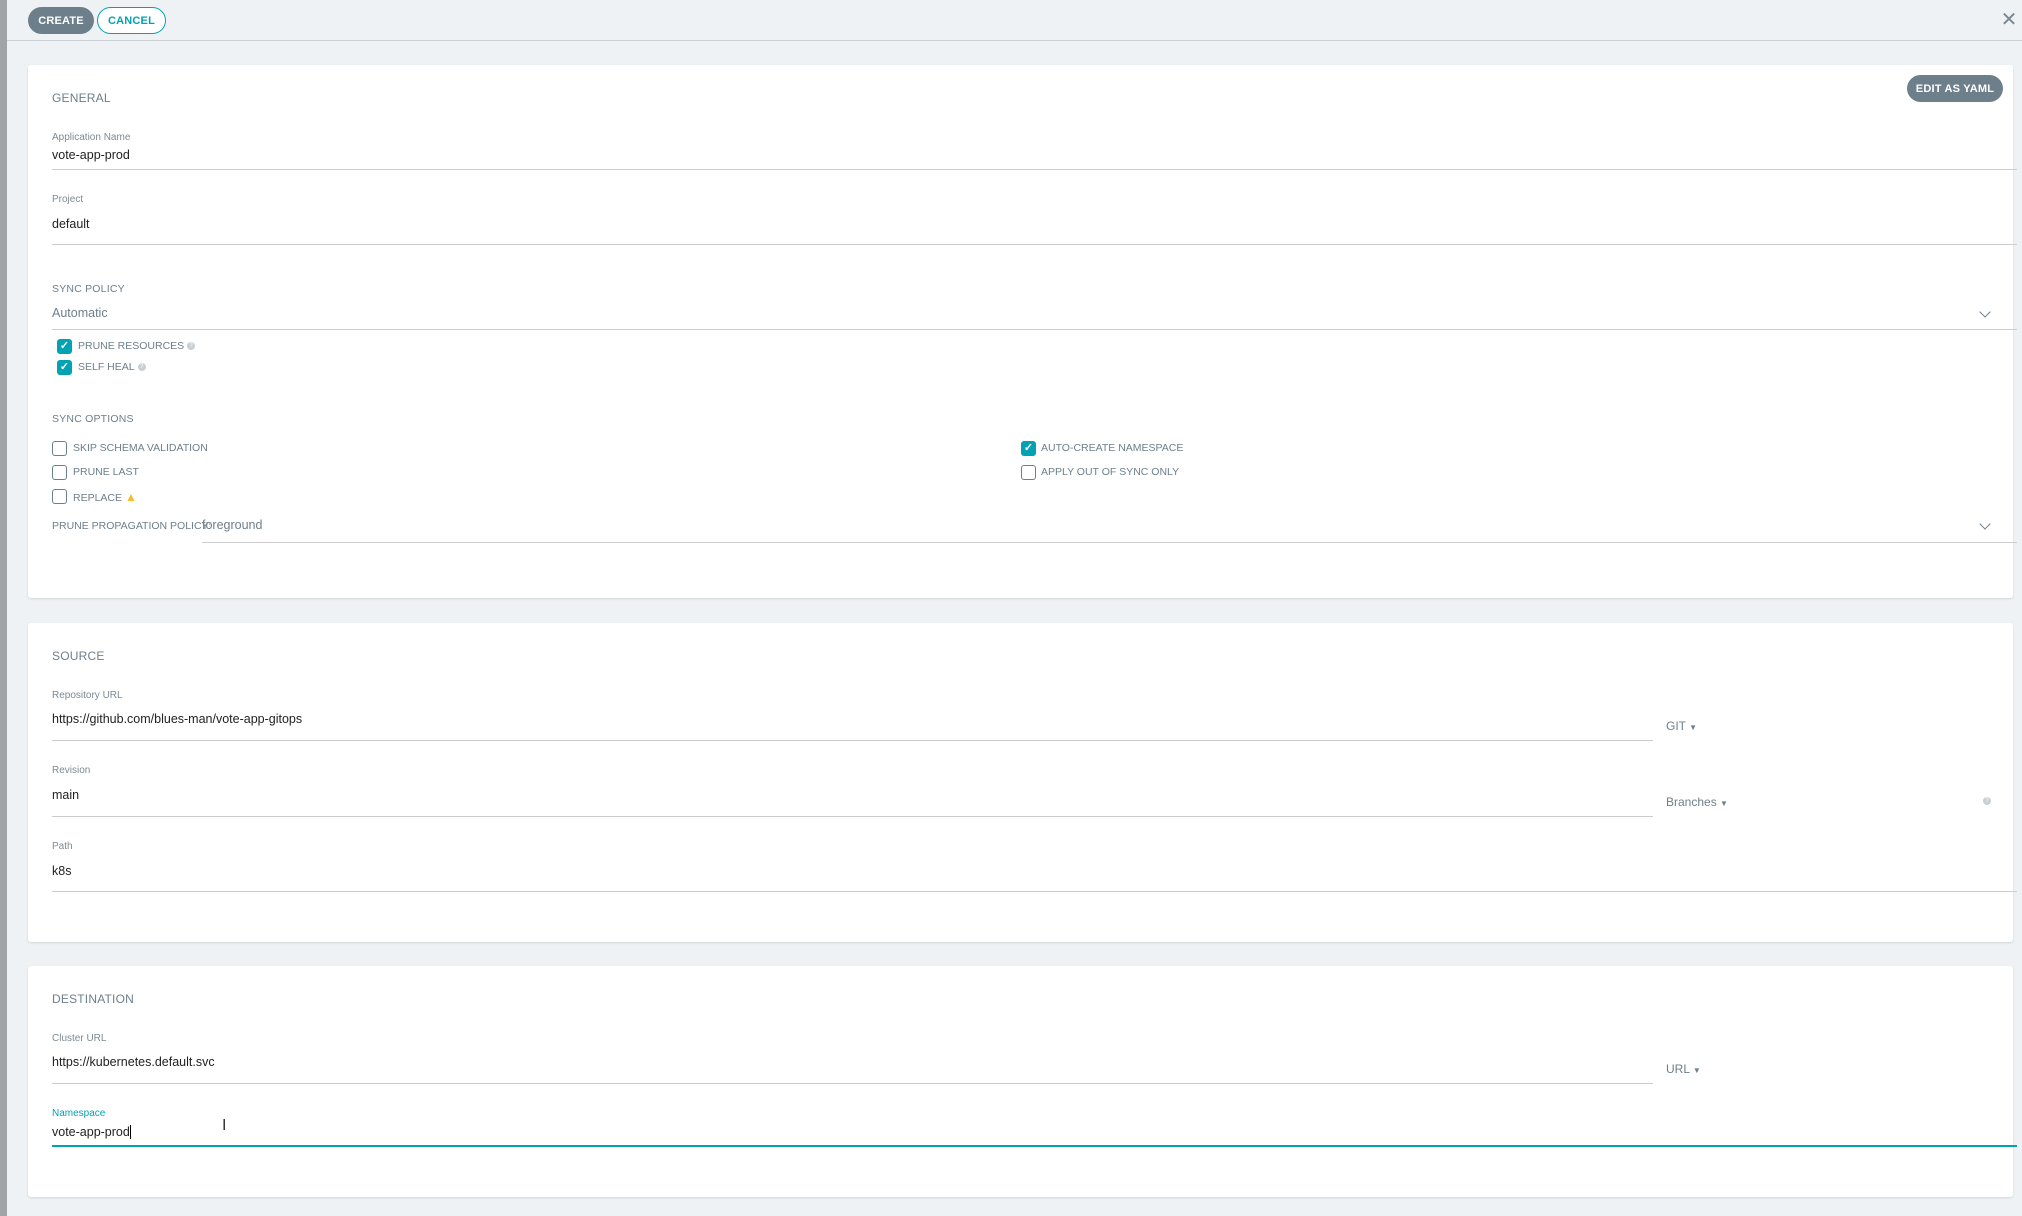 The width and height of the screenshot is (2022, 1216). Describe the element at coordinates (81, 98) in the screenshot. I see `general-title: GENERAL` at that location.